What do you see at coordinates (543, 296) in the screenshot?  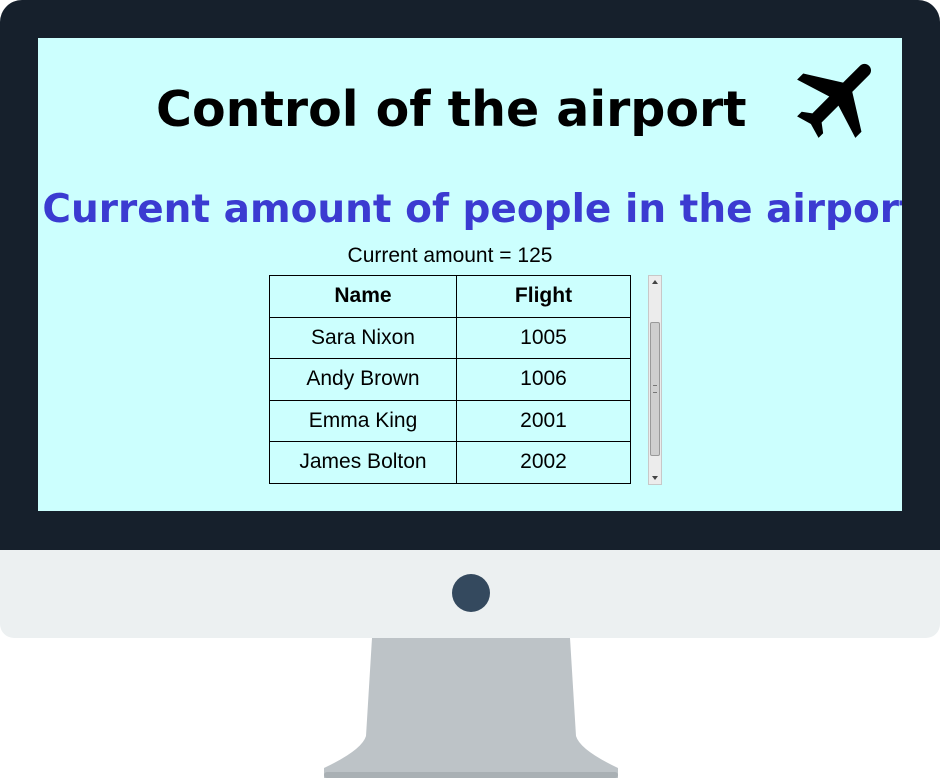 I see `column-header-flight: Flight` at bounding box center [543, 296].